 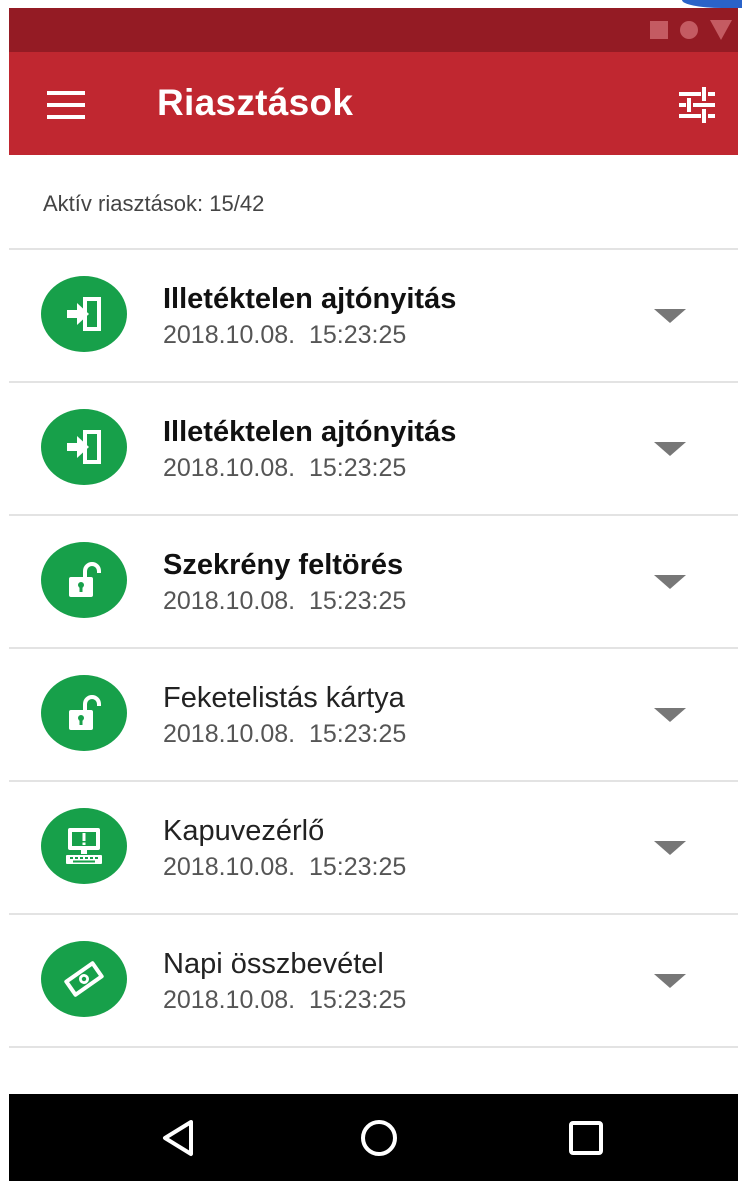 What do you see at coordinates (373, 715) in the screenshot?
I see `alert-item: Feketelistás kártya 2018.10.08. 15:23:25` at bounding box center [373, 715].